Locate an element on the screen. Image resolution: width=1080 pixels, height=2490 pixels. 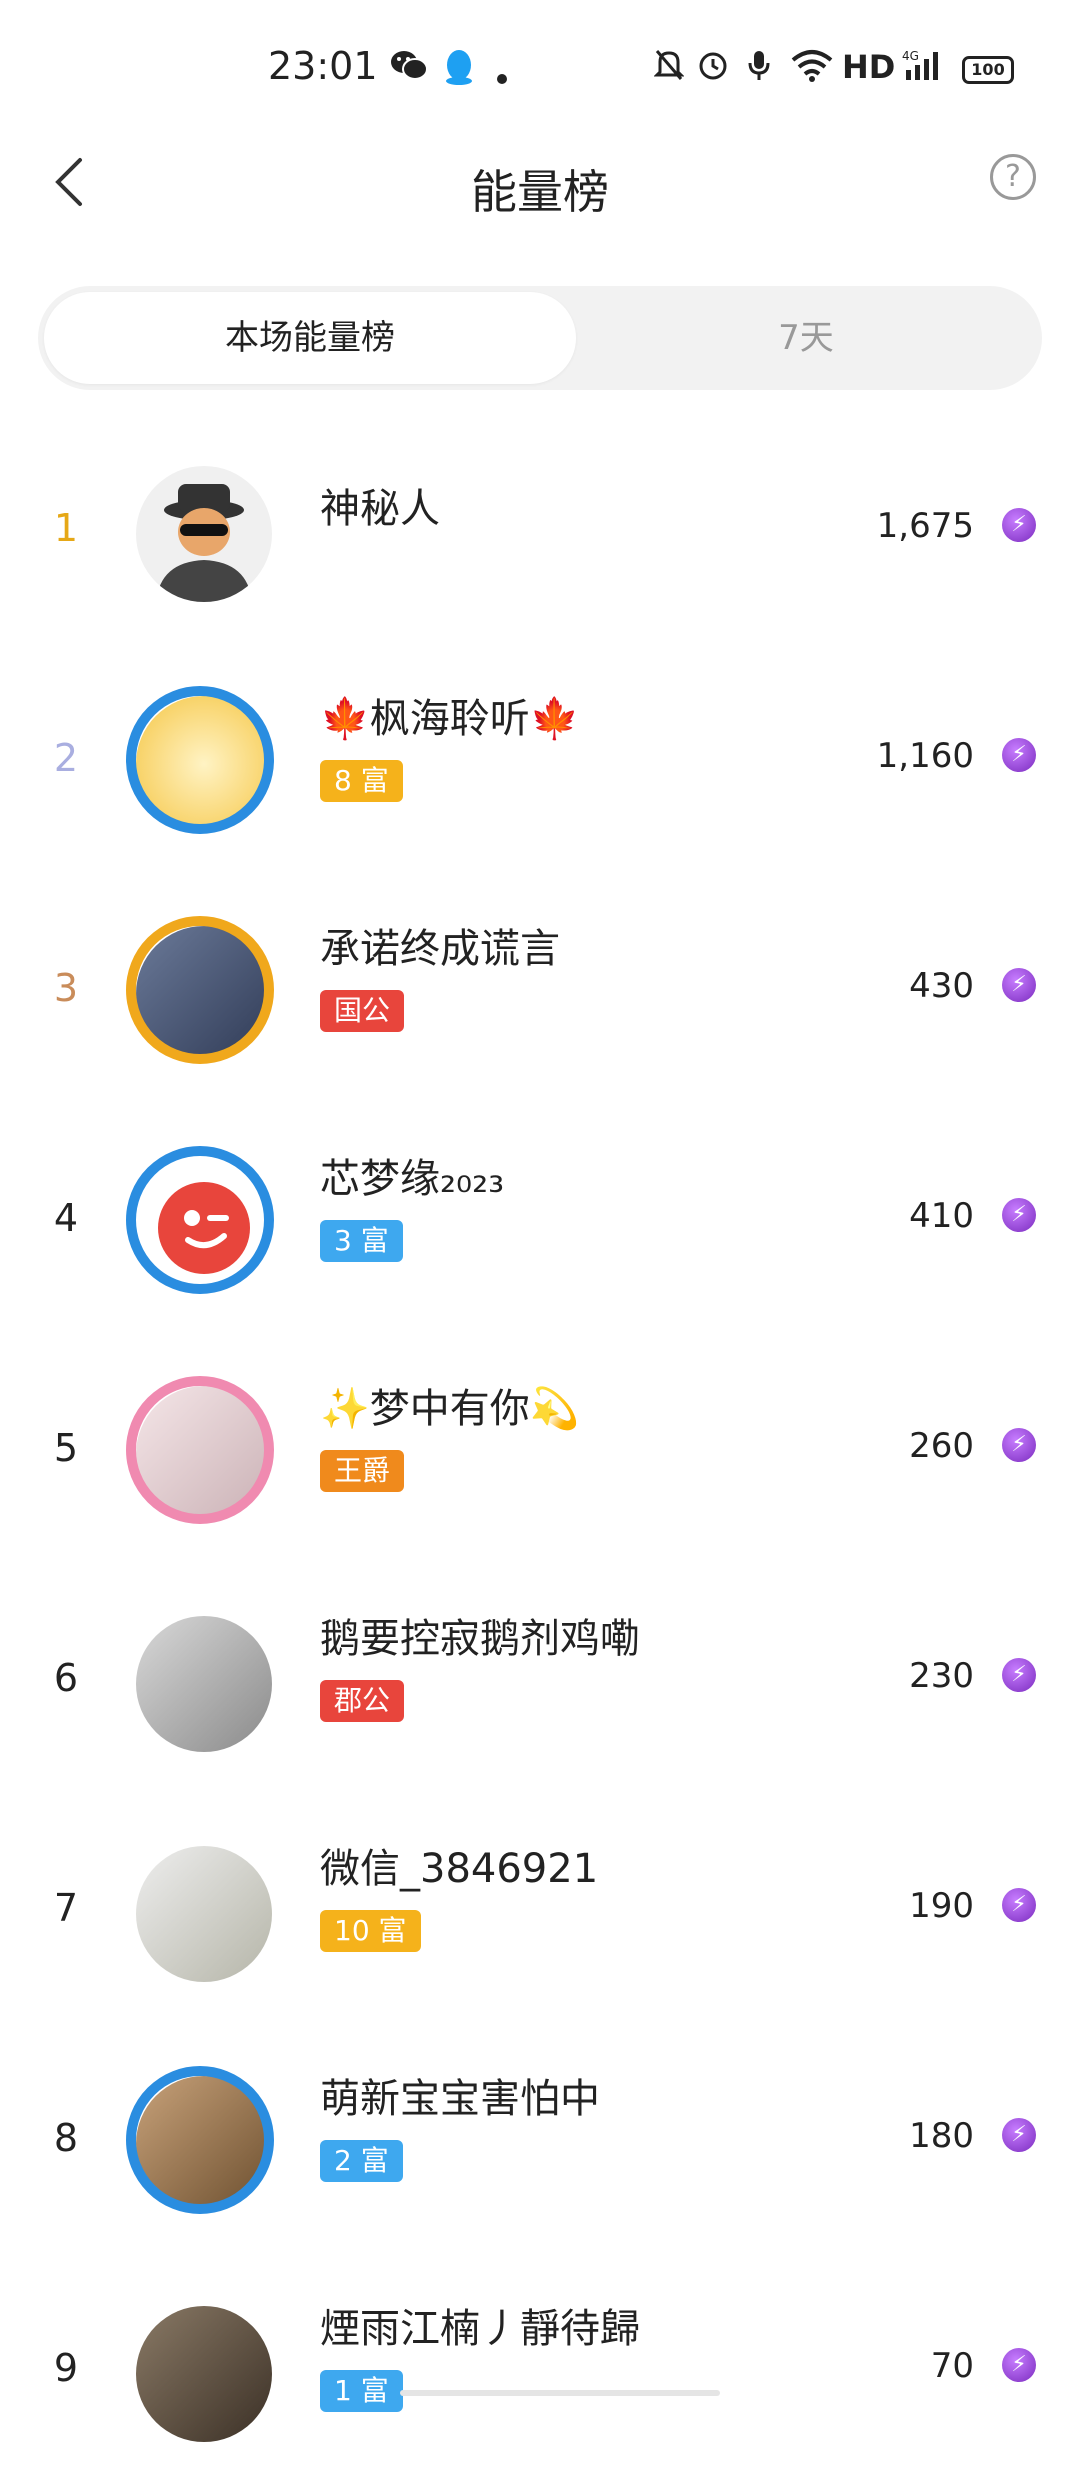
energy-score: 410 is located at coordinates (941, 1216).